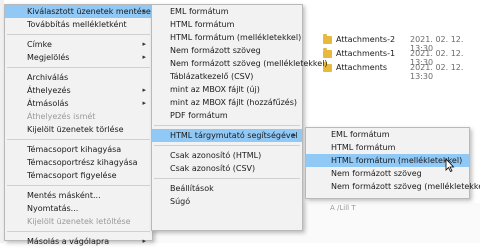  I want to click on menu-item-label: Kiválasztott üzenetek mentése, so click(89, 11).